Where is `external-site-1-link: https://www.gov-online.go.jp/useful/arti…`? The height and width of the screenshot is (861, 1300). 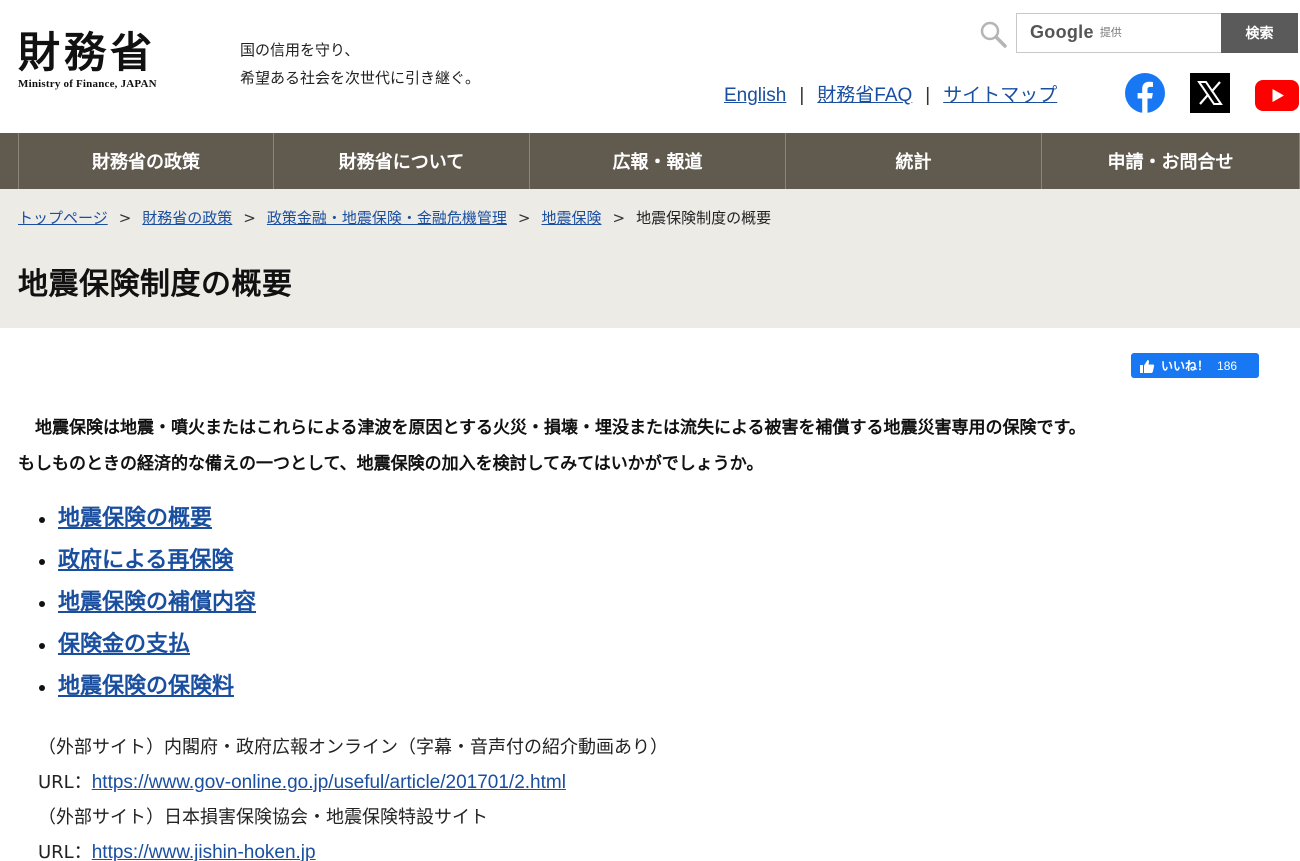
external-site-1-link: https://www.gov-online.go.jp/useful/arti… is located at coordinates (329, 782).